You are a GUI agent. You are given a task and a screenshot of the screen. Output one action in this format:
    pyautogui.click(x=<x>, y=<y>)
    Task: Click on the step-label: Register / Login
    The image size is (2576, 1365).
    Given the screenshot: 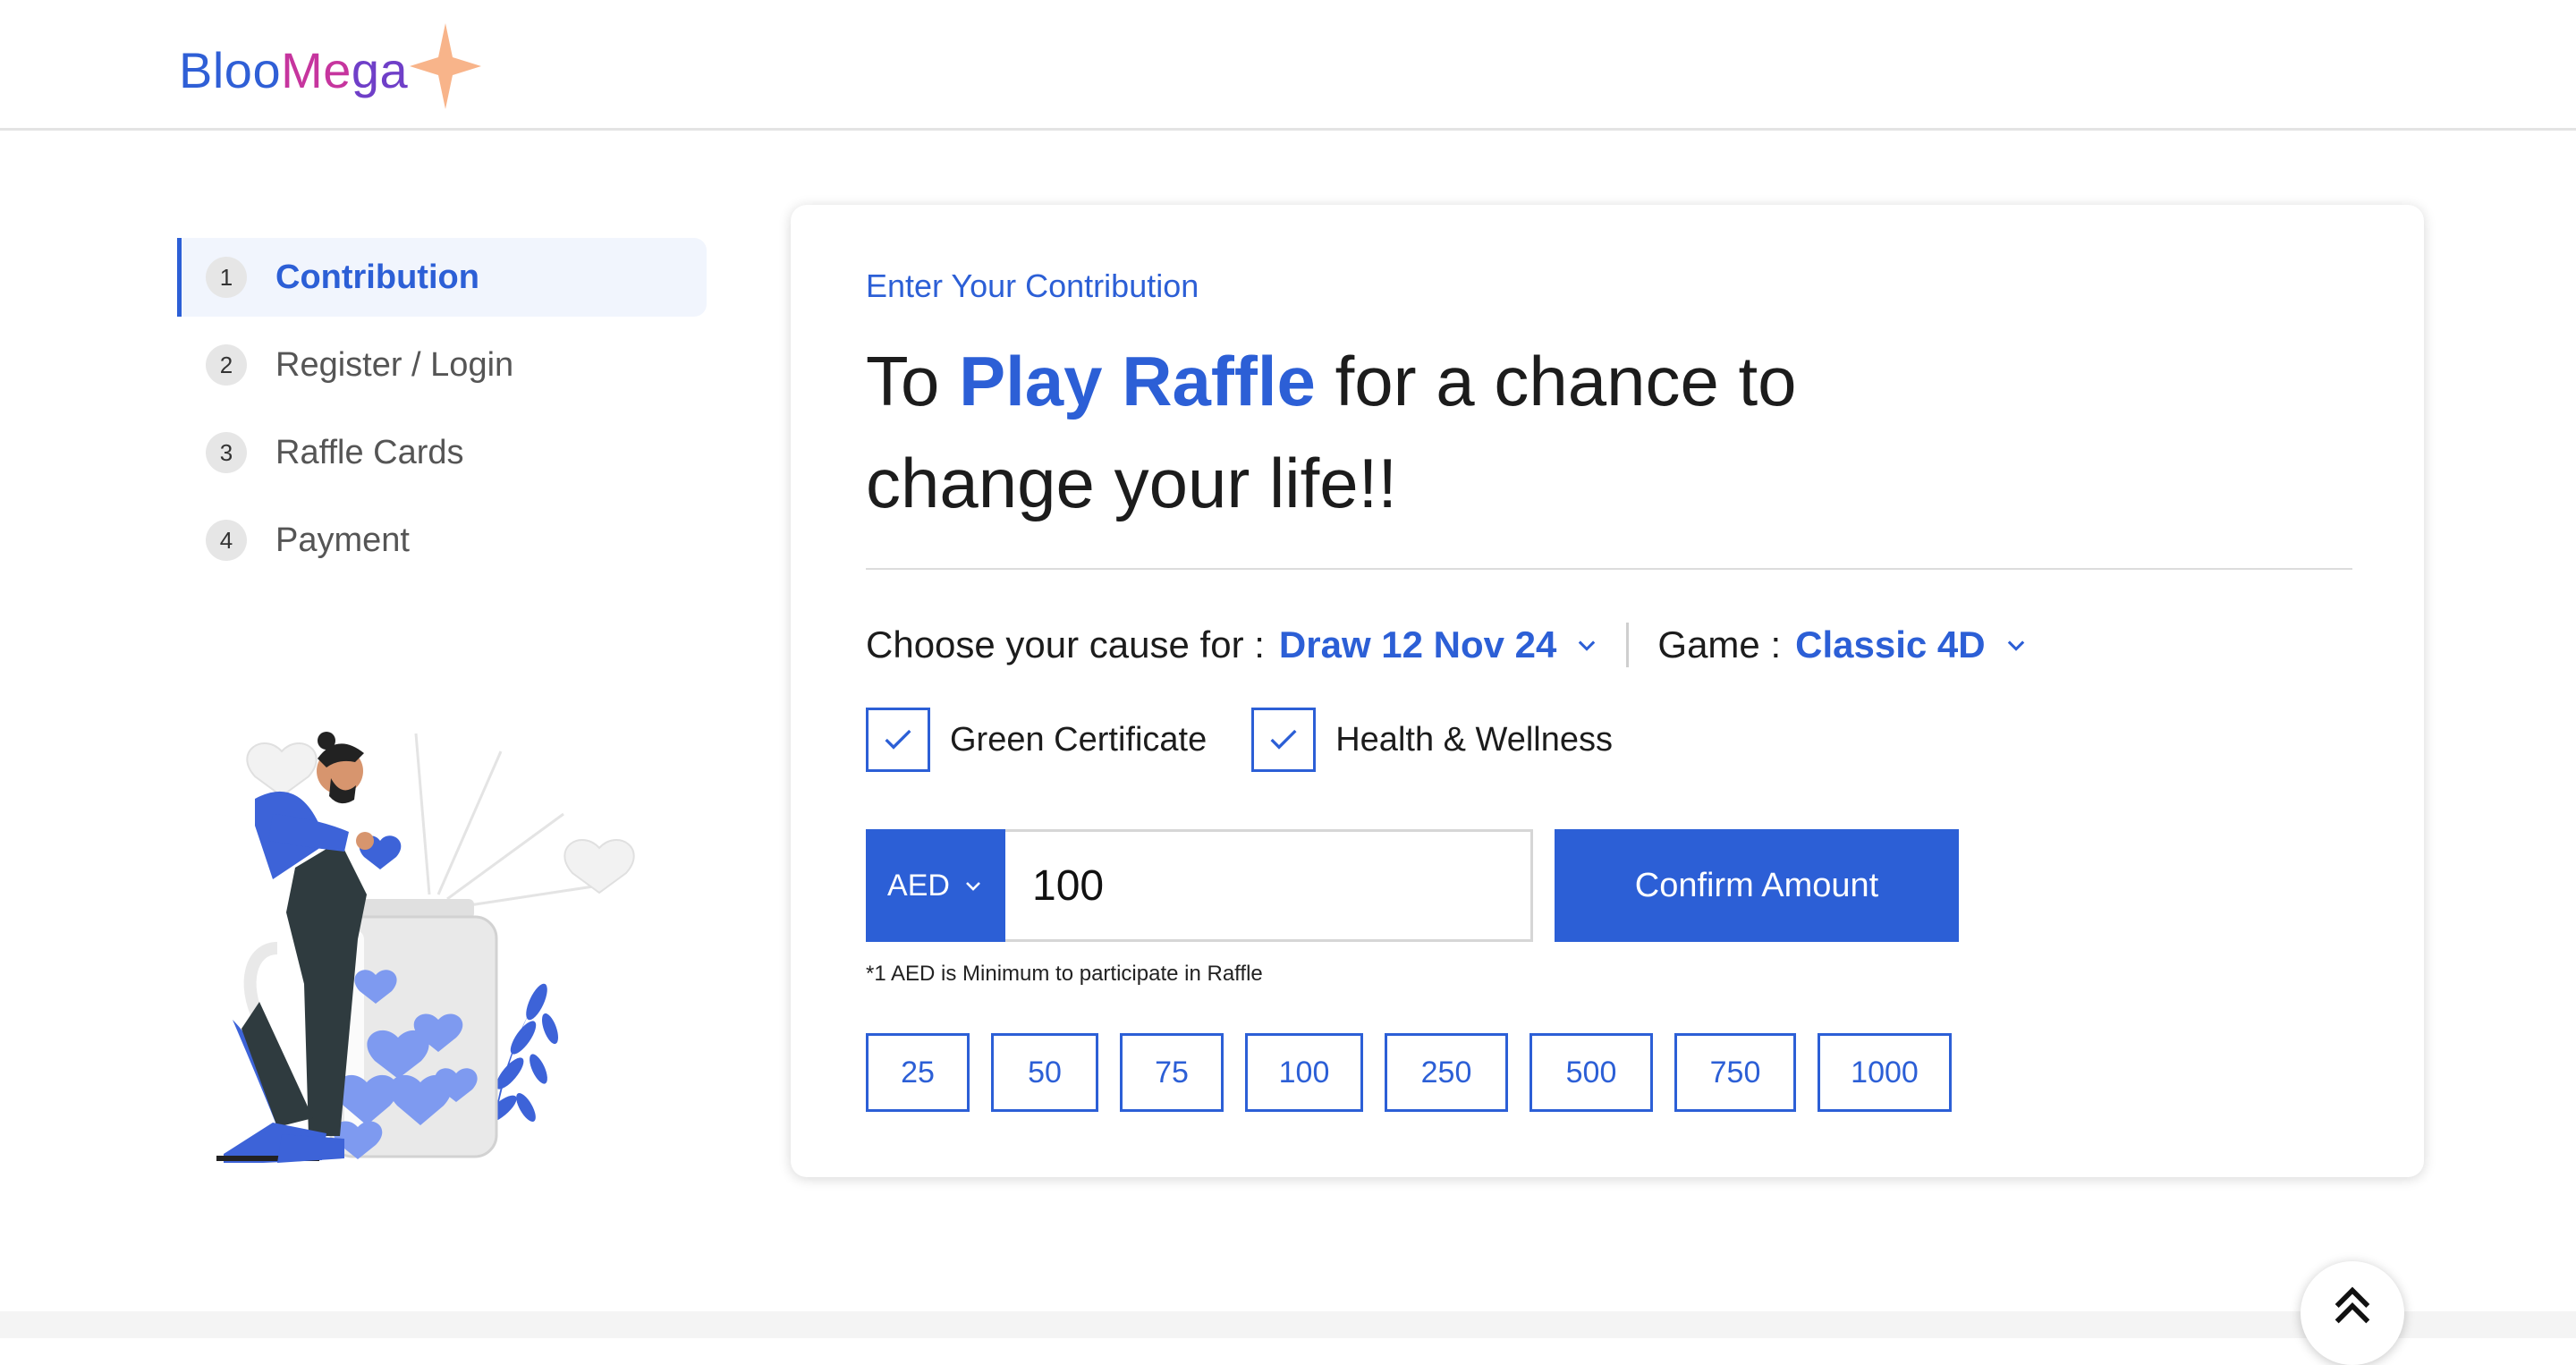 What is the action you would take?
    pyautogui.click(x=394, y=364)
    